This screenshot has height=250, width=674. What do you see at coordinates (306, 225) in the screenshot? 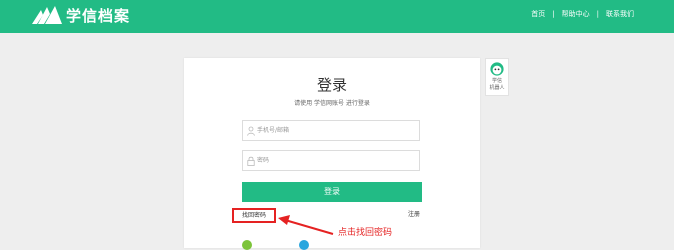
I see `annotation-arrow-icon` at bounding box center [306, 225].